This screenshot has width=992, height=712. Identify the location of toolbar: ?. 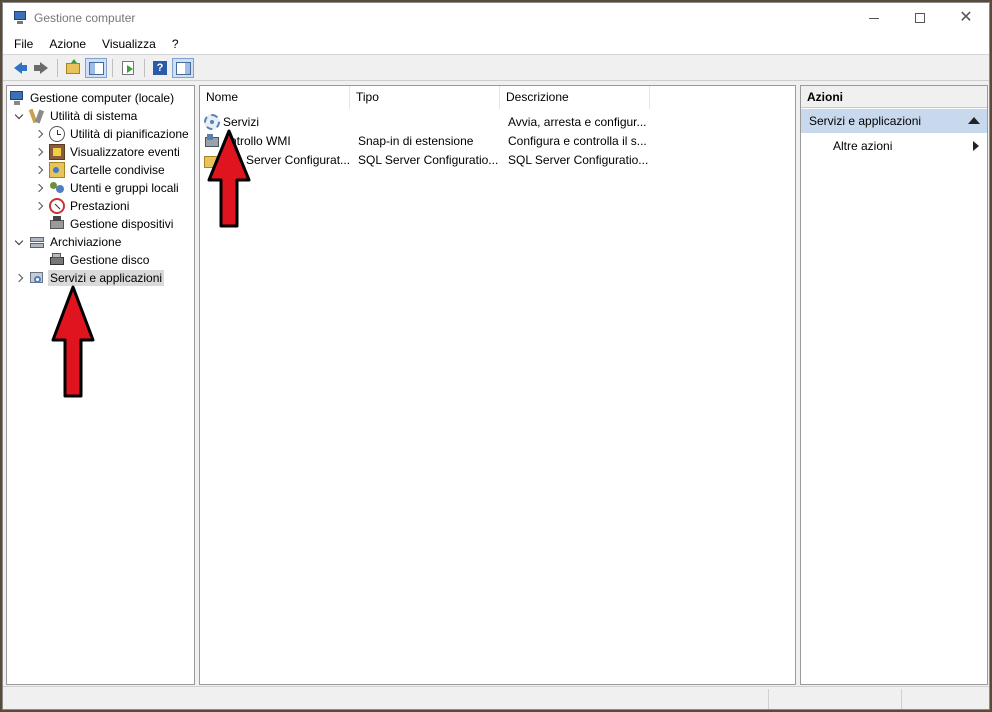
(496, 68).